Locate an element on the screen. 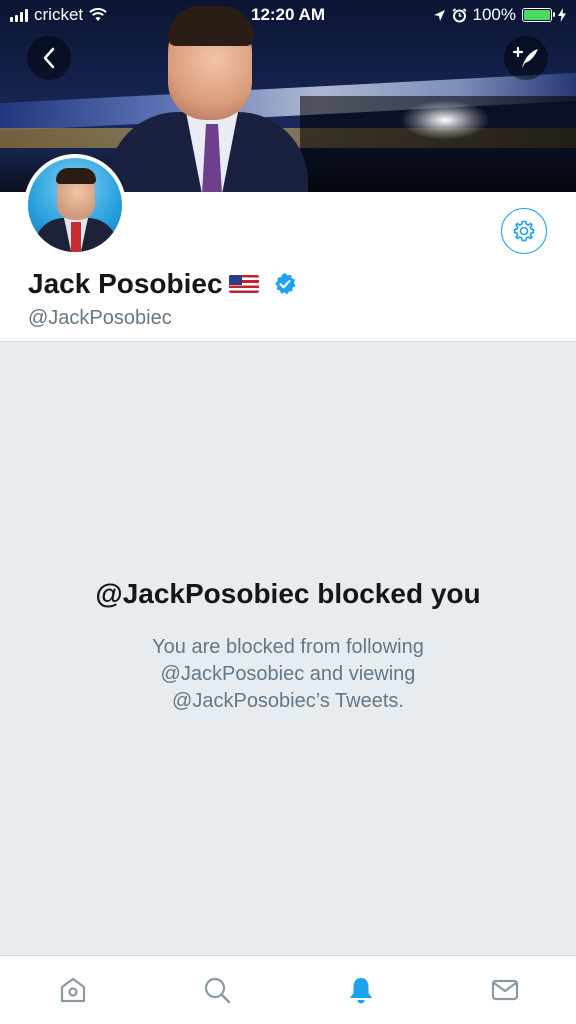 This screenshot has height=1024, width=576. blocked-line-3: @JackPosobiec’s Tweets. is located at coordinates (288, 701).